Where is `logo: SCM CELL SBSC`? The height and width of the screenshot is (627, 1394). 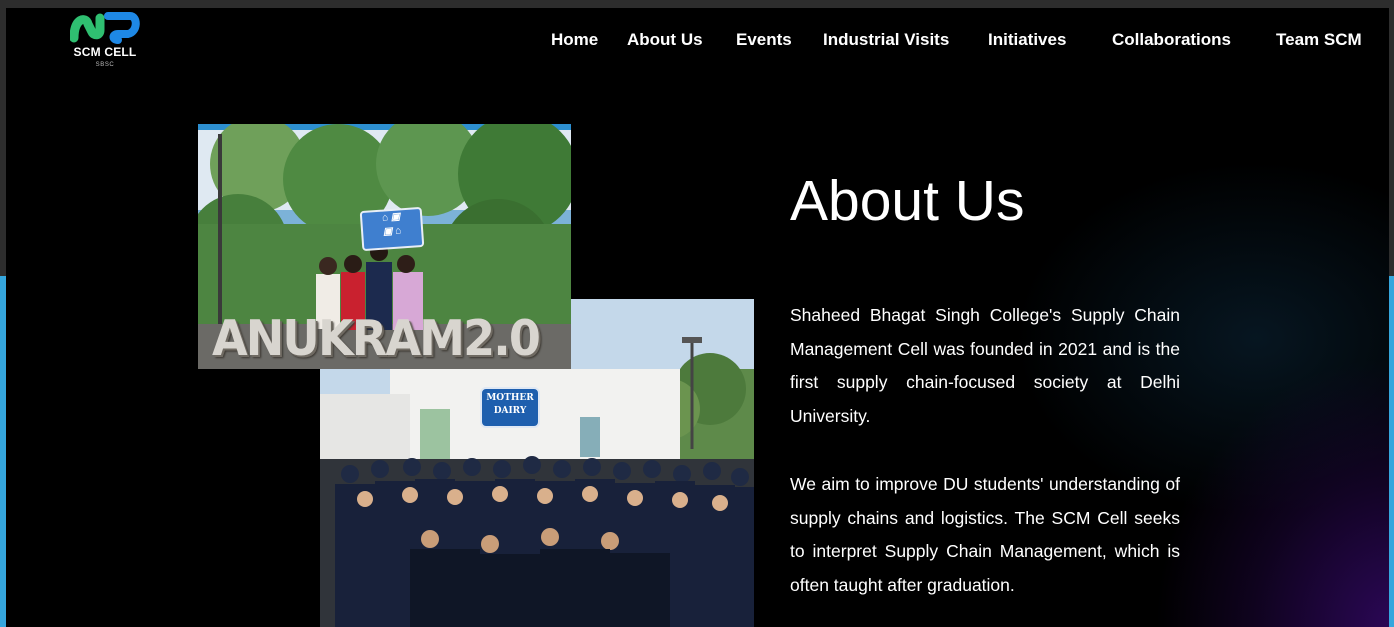 logo: SCM CELL SBSC is located at coordinates (106, 42).